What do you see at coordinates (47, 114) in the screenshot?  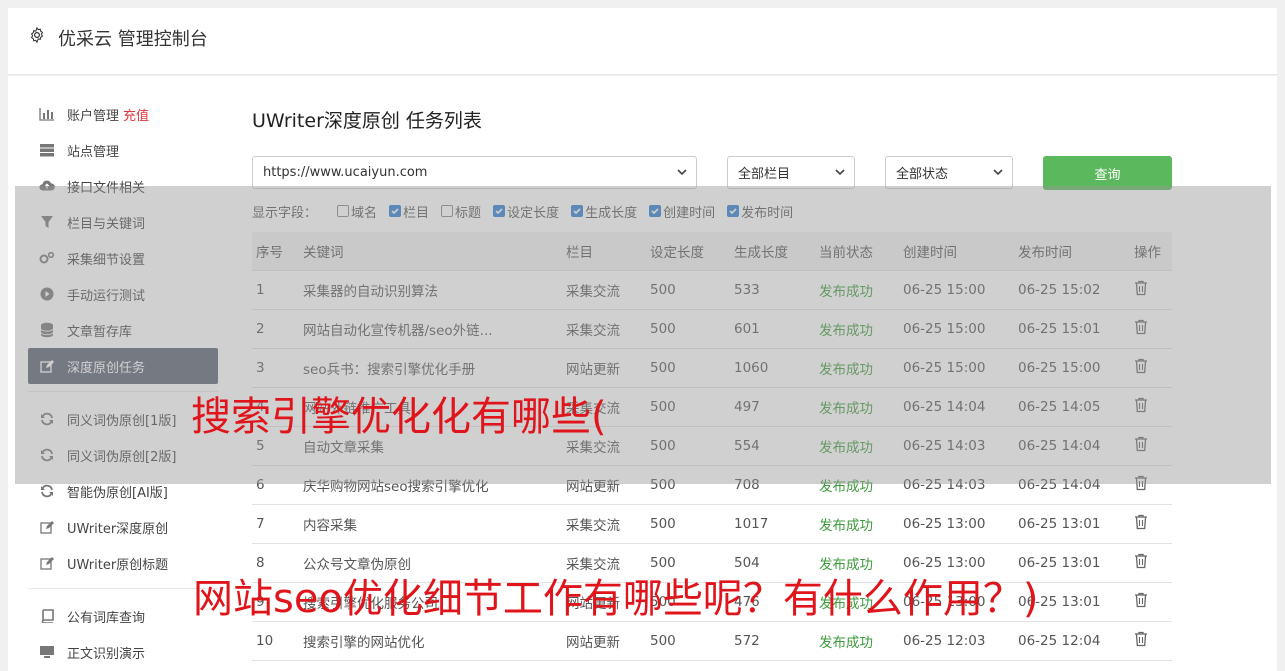 I see `bar-chart-icon` at bounding box center [47, 114].